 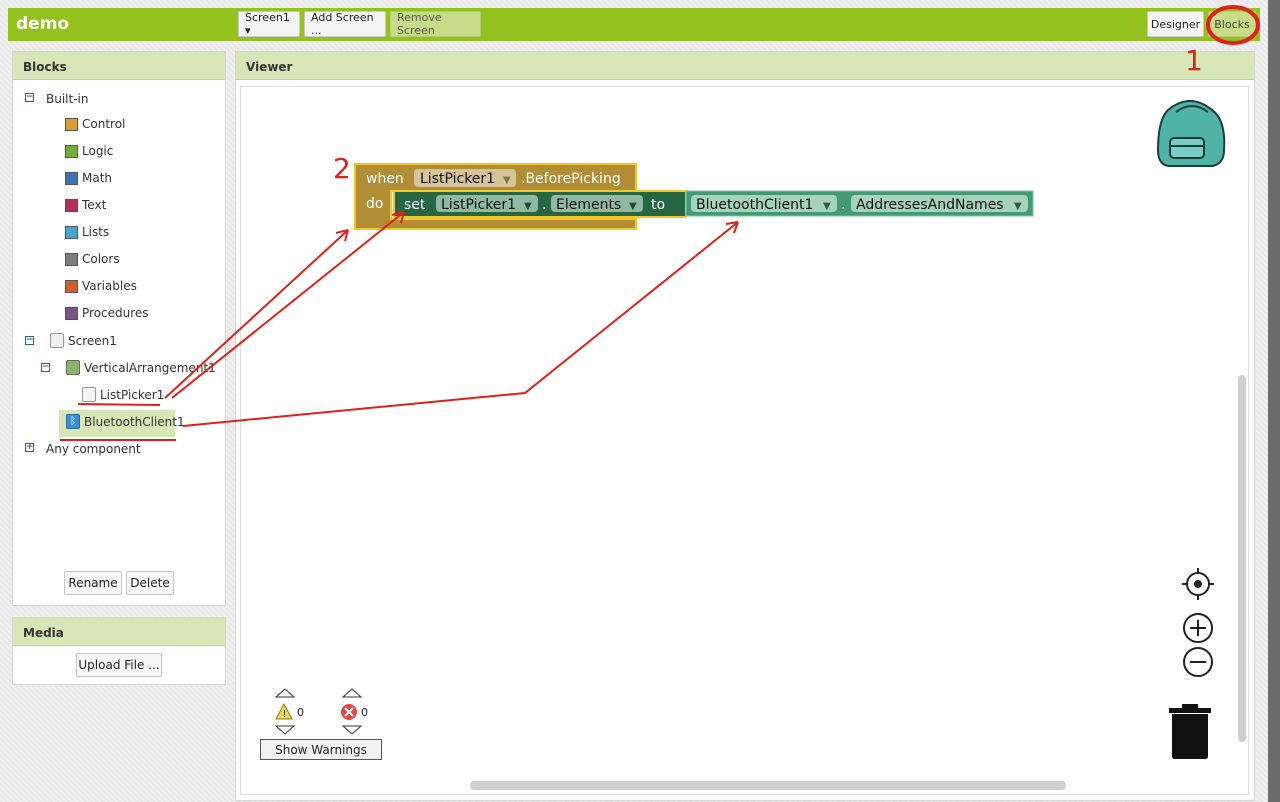 I want to click on errors-next-icon, so click(x=352, y=730).